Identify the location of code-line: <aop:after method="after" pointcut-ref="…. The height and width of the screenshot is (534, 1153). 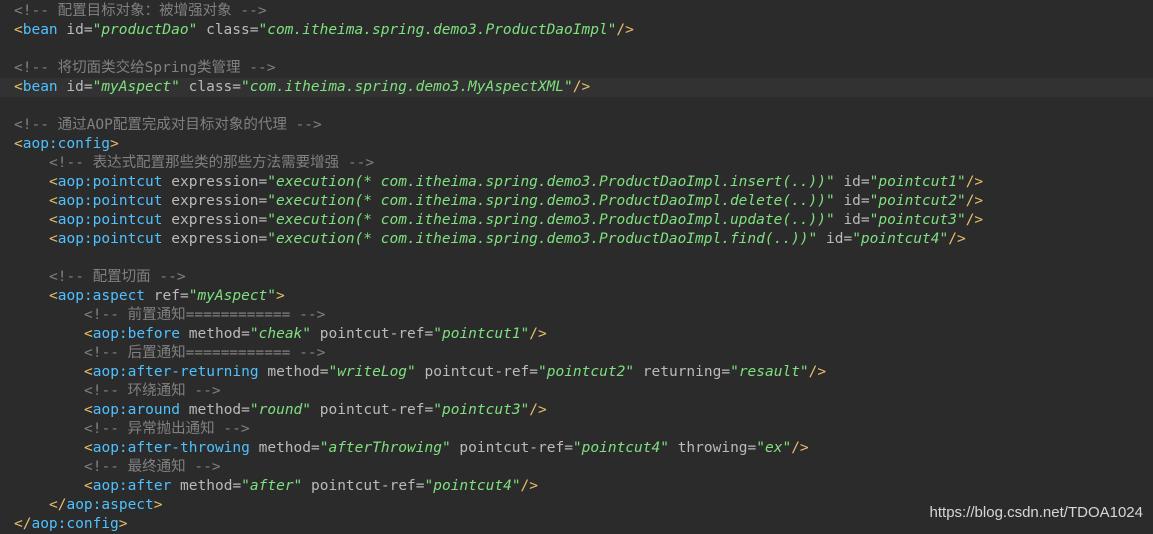
(576, 486).